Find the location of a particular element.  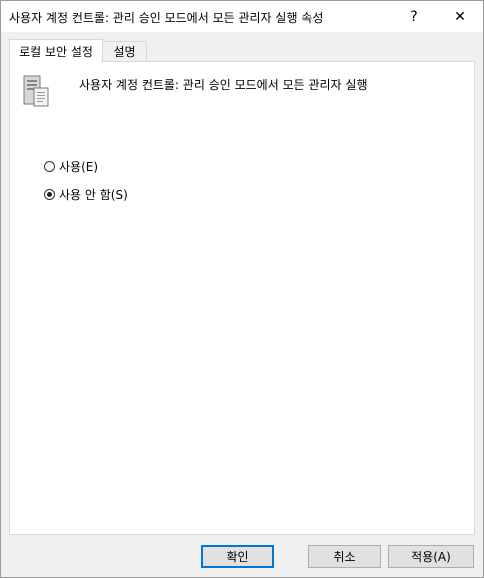

tab-explain: 설명 is located at coordinates (125, 51).